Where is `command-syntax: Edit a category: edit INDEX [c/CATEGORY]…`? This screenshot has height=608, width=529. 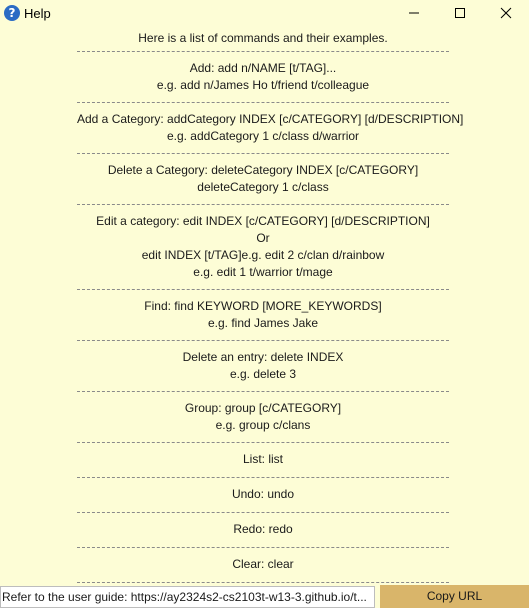
command-syntax: Edit a category: edit INDEX [c/CATEGORY]… is located at coordinates (263, 221).